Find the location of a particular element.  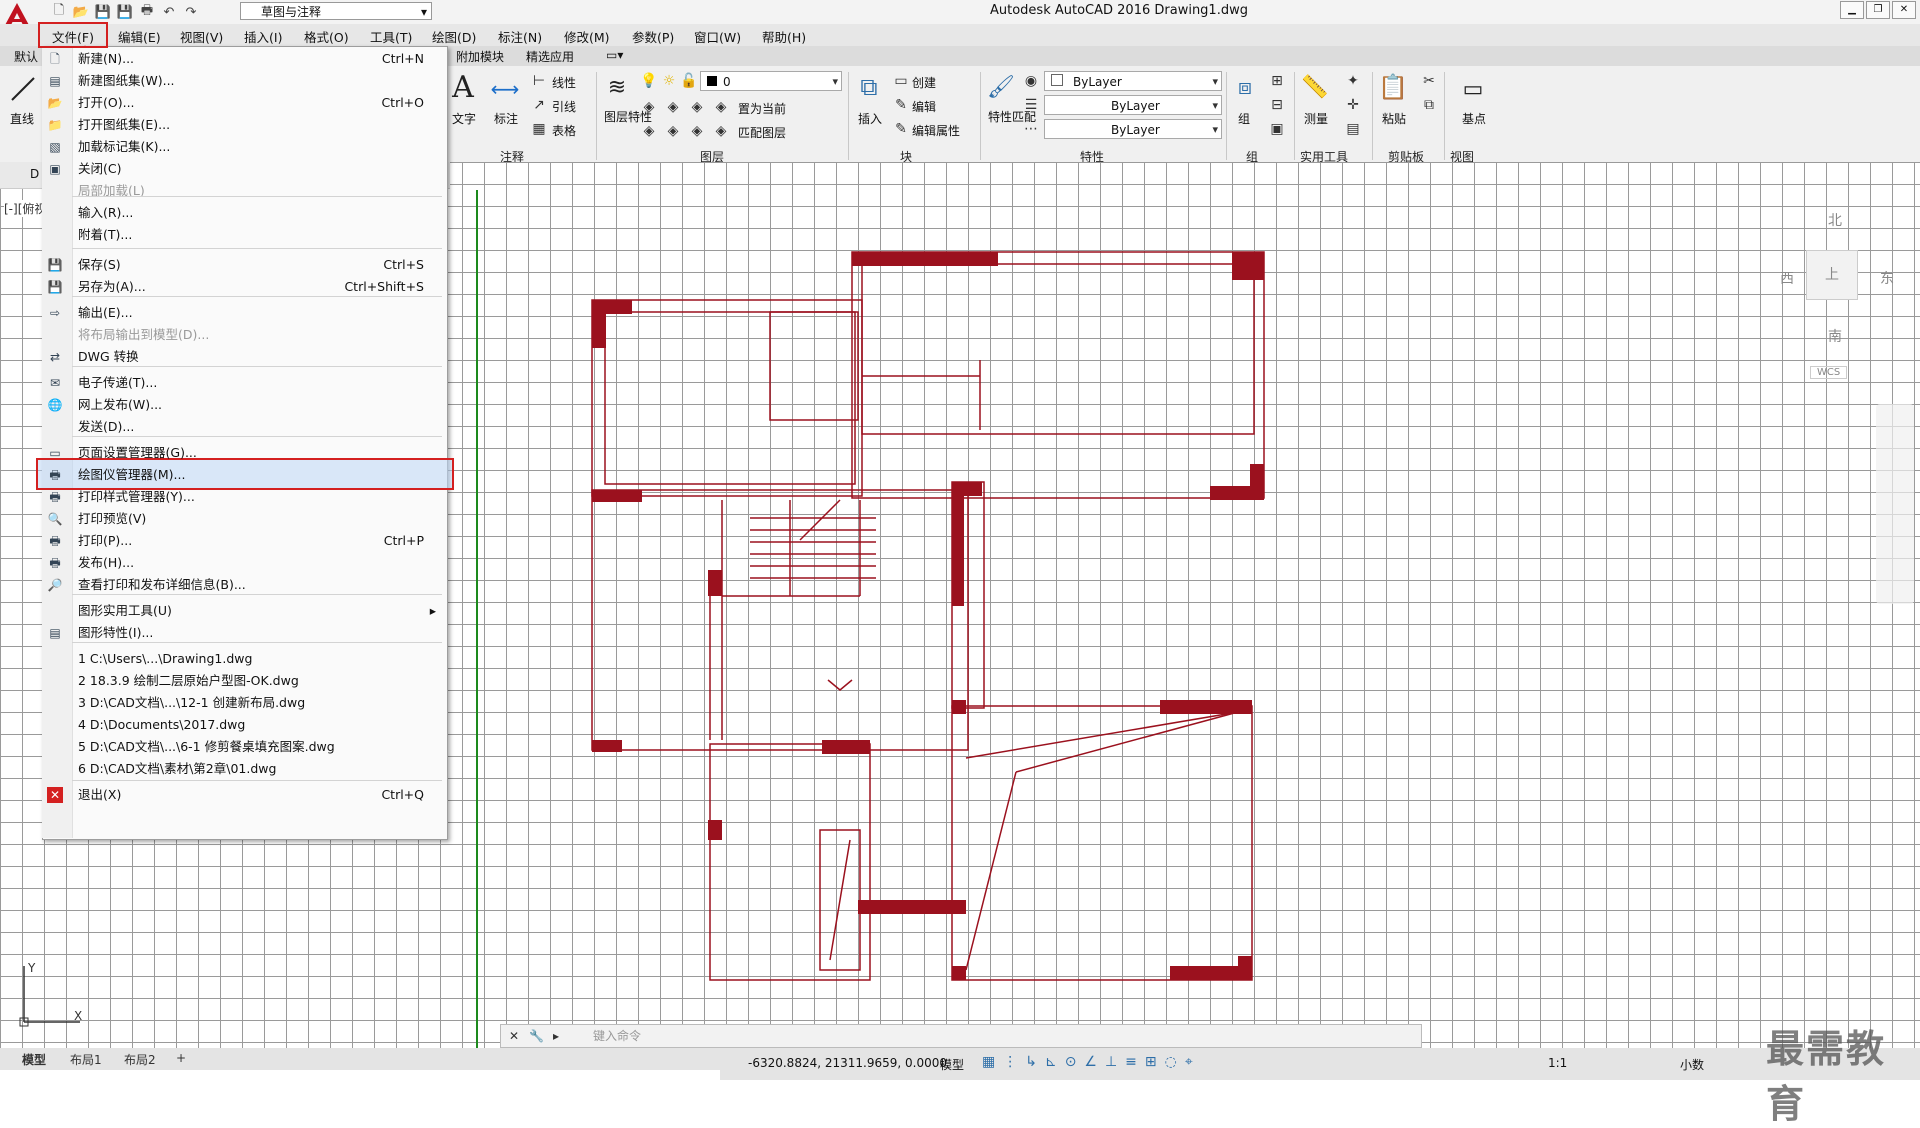

file-menu-item: 4 D:\Documents\2017.dwg is located at coordinates (243, 725).